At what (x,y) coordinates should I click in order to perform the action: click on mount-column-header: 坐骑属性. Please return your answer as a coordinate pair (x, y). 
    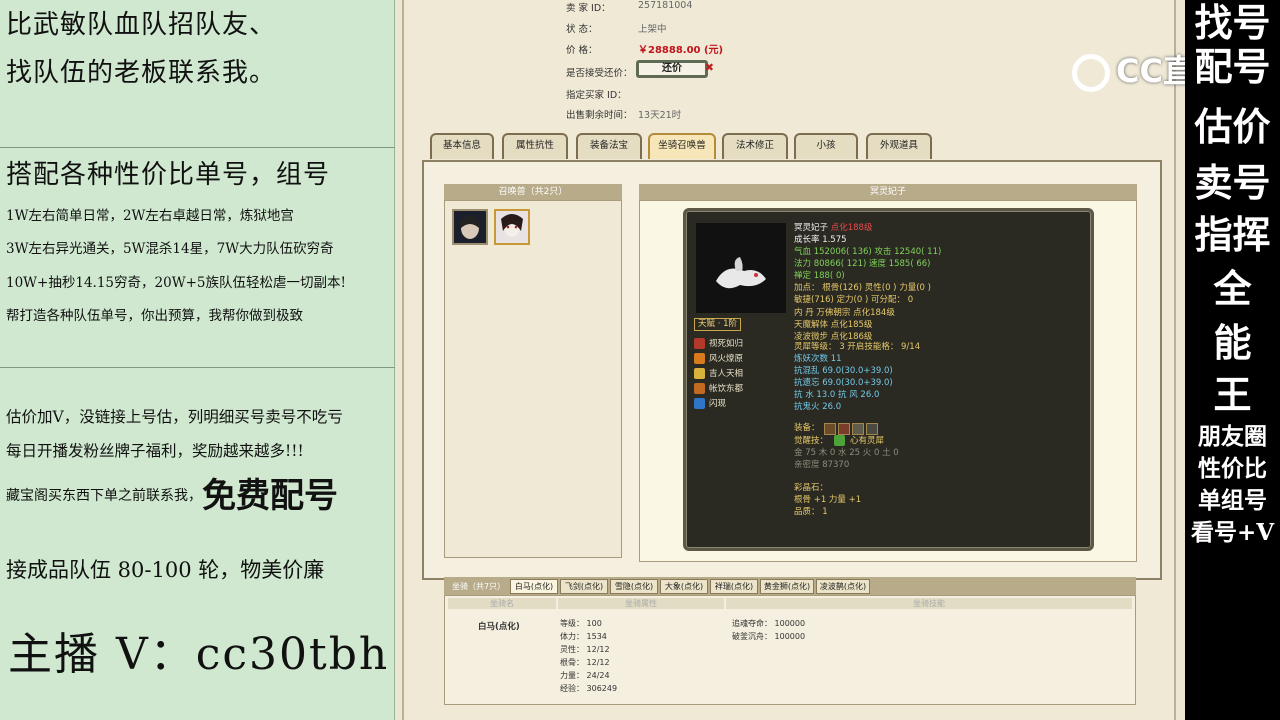
    Looking at the image, I should click on (641, 603).